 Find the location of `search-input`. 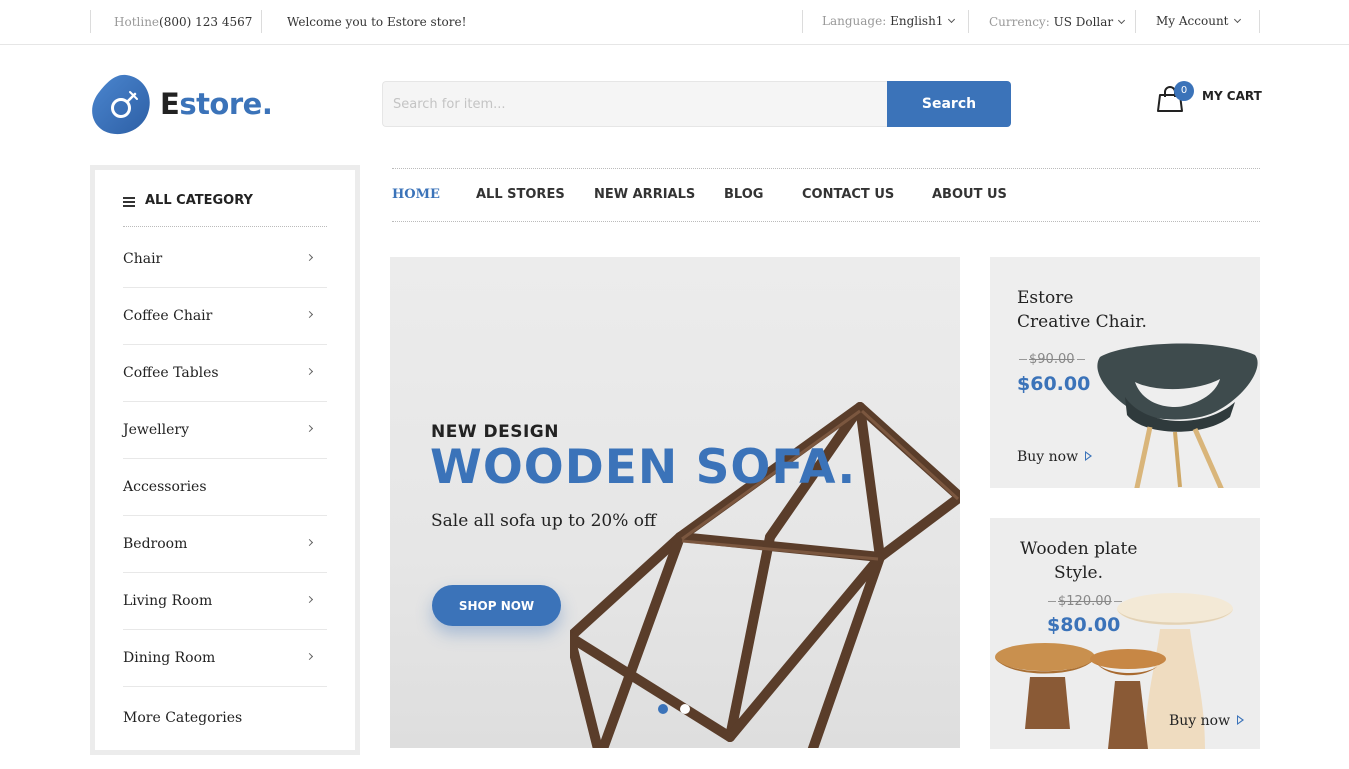

search-input is located at coordinates (634, 104).